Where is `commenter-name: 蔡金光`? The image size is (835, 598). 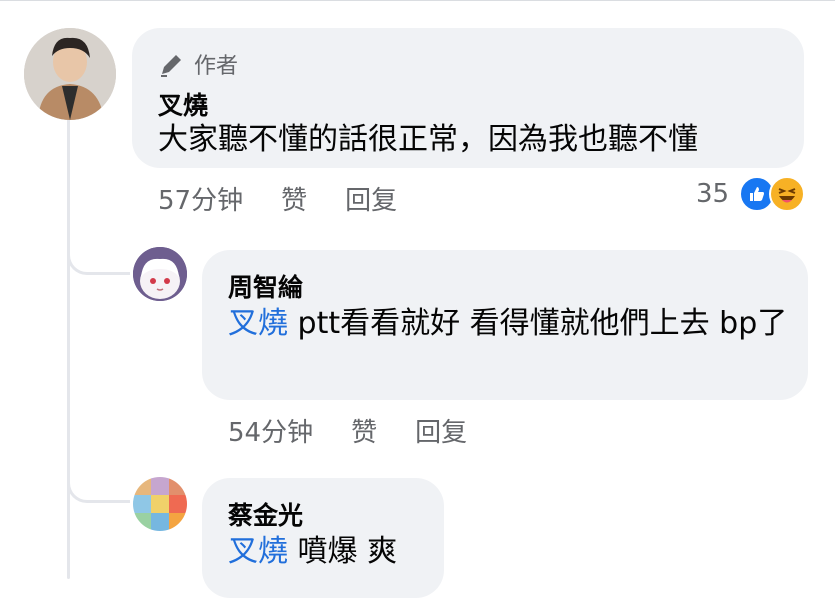
commenter-name: 蔡金光 is located at coordinates (265, 514).